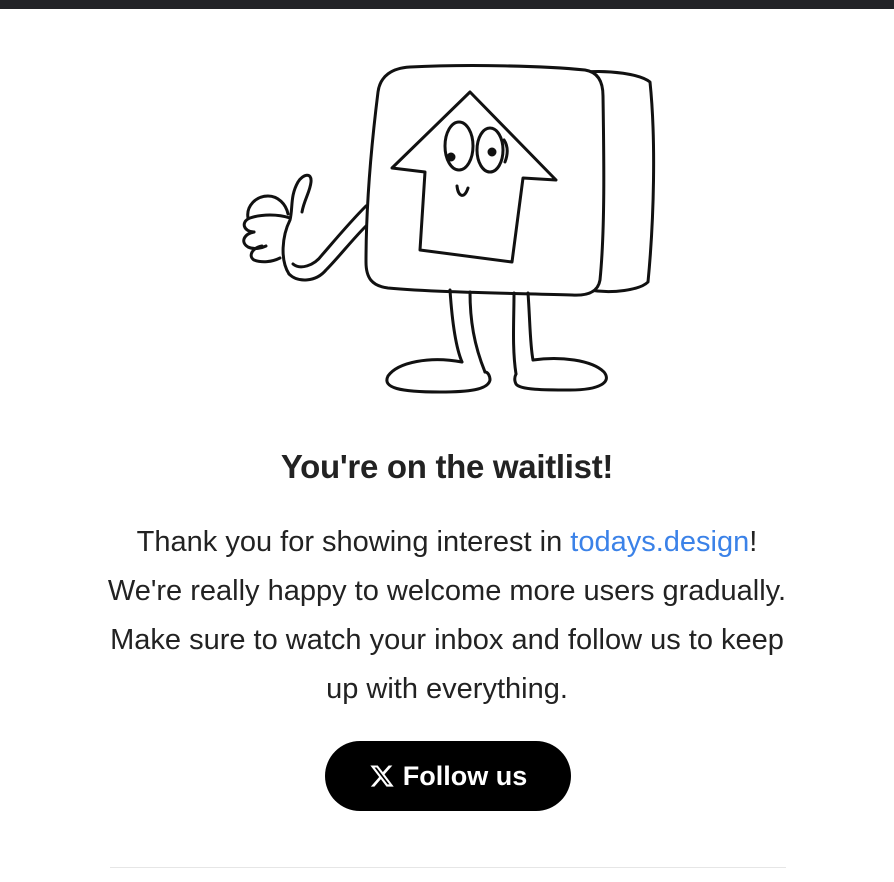  What do you see at coordinates (659, 542) in the screenshot?
I see `todays-design-link: todays.design` at bounding box center [659, 542].